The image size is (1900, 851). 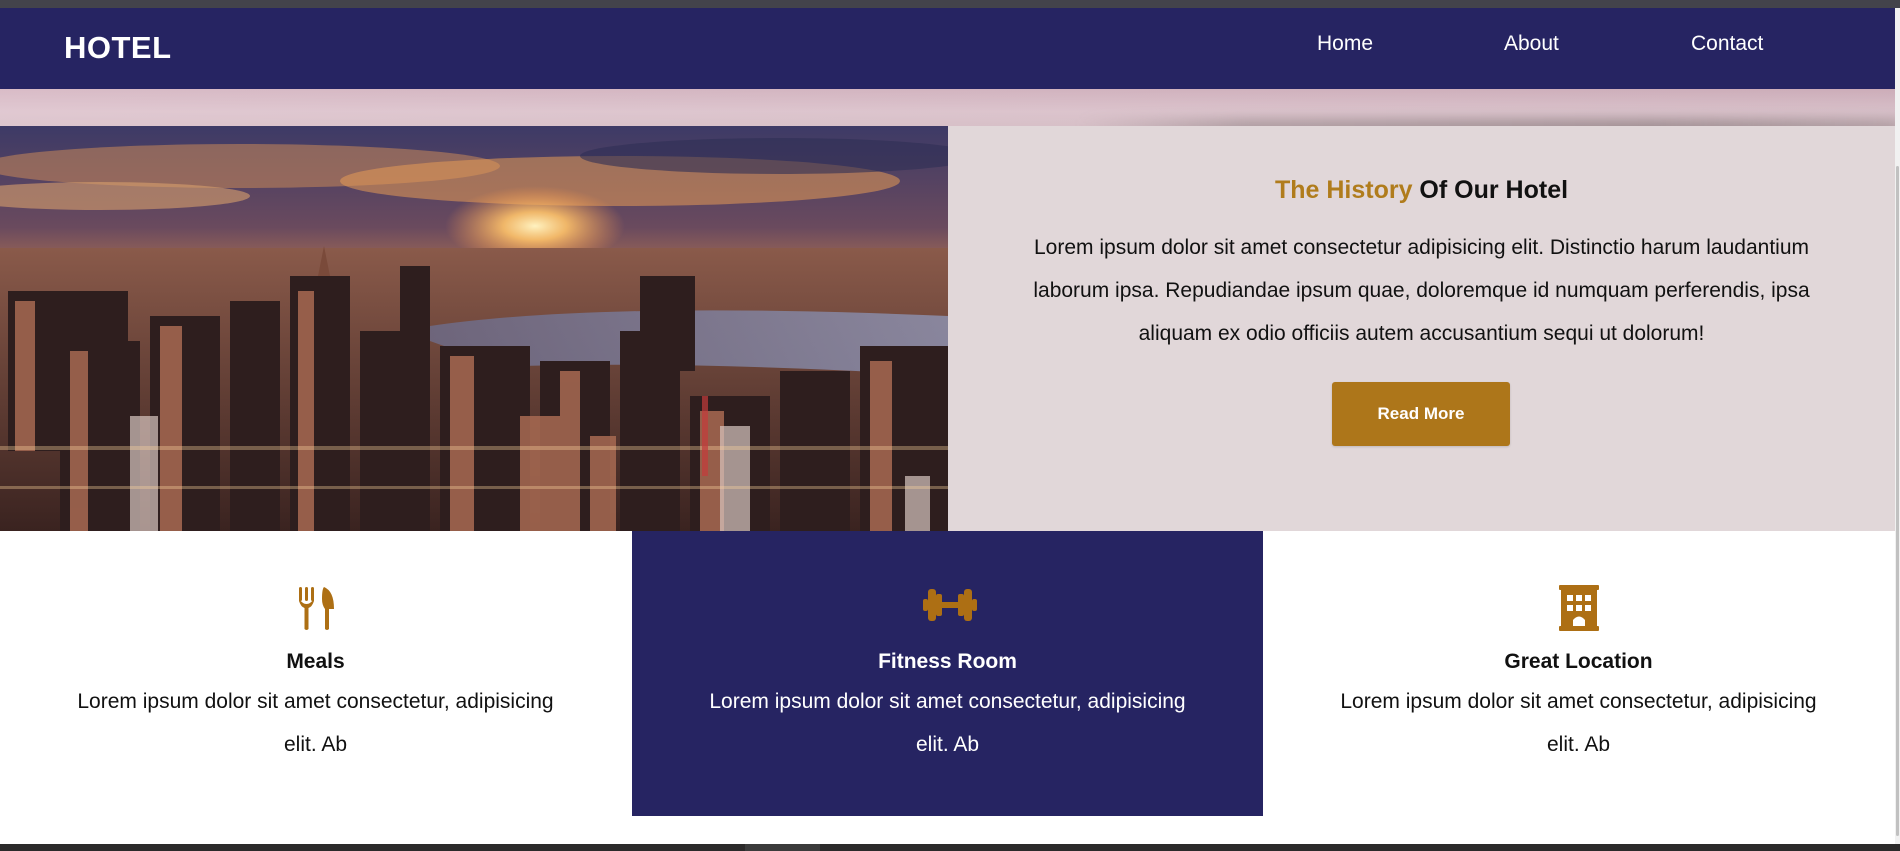 I want to click on nav-link-about: About, so click(x=1531, y=44).